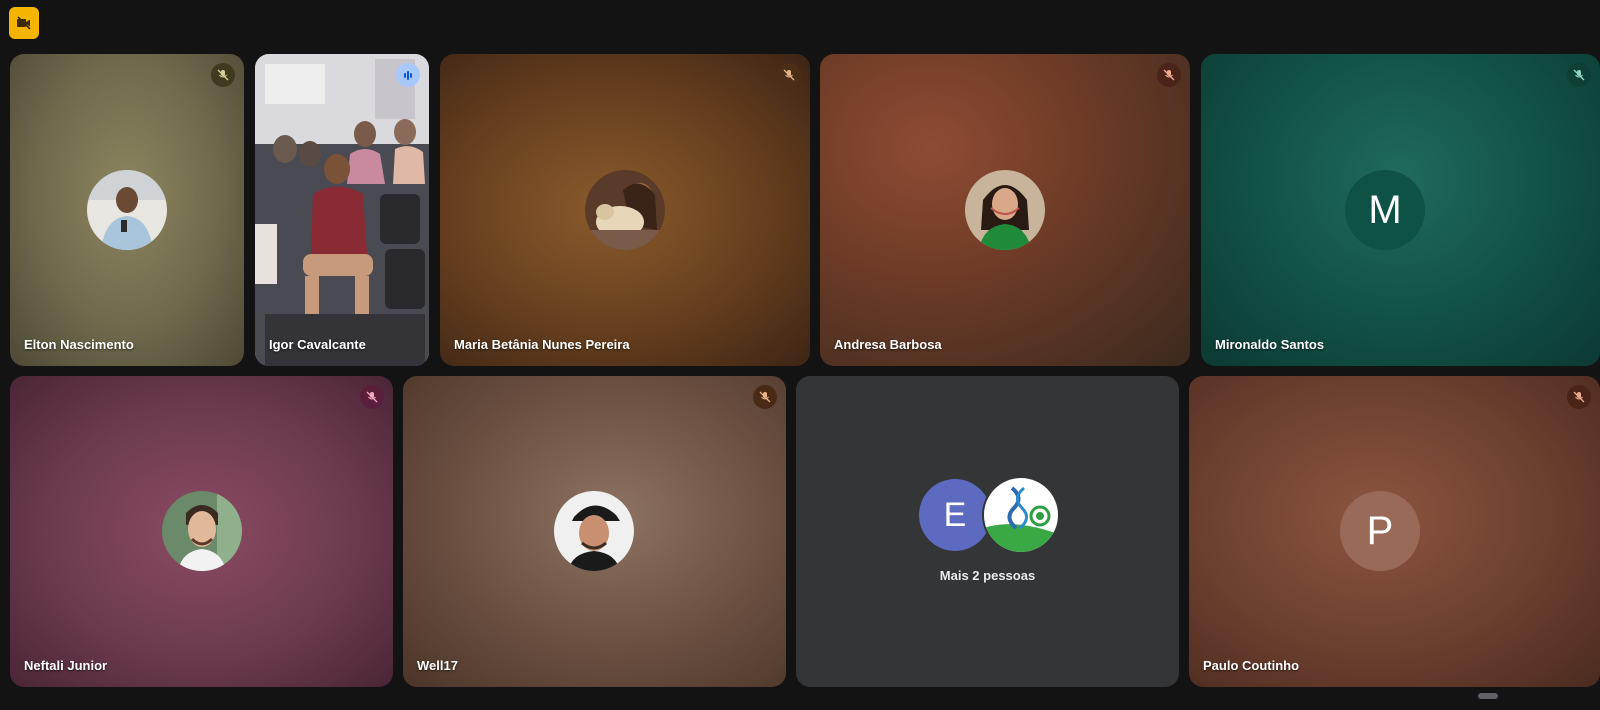 This screenshot has height=710, width=1600. I want to click on participant-tile: Well17, so click(594, 531).